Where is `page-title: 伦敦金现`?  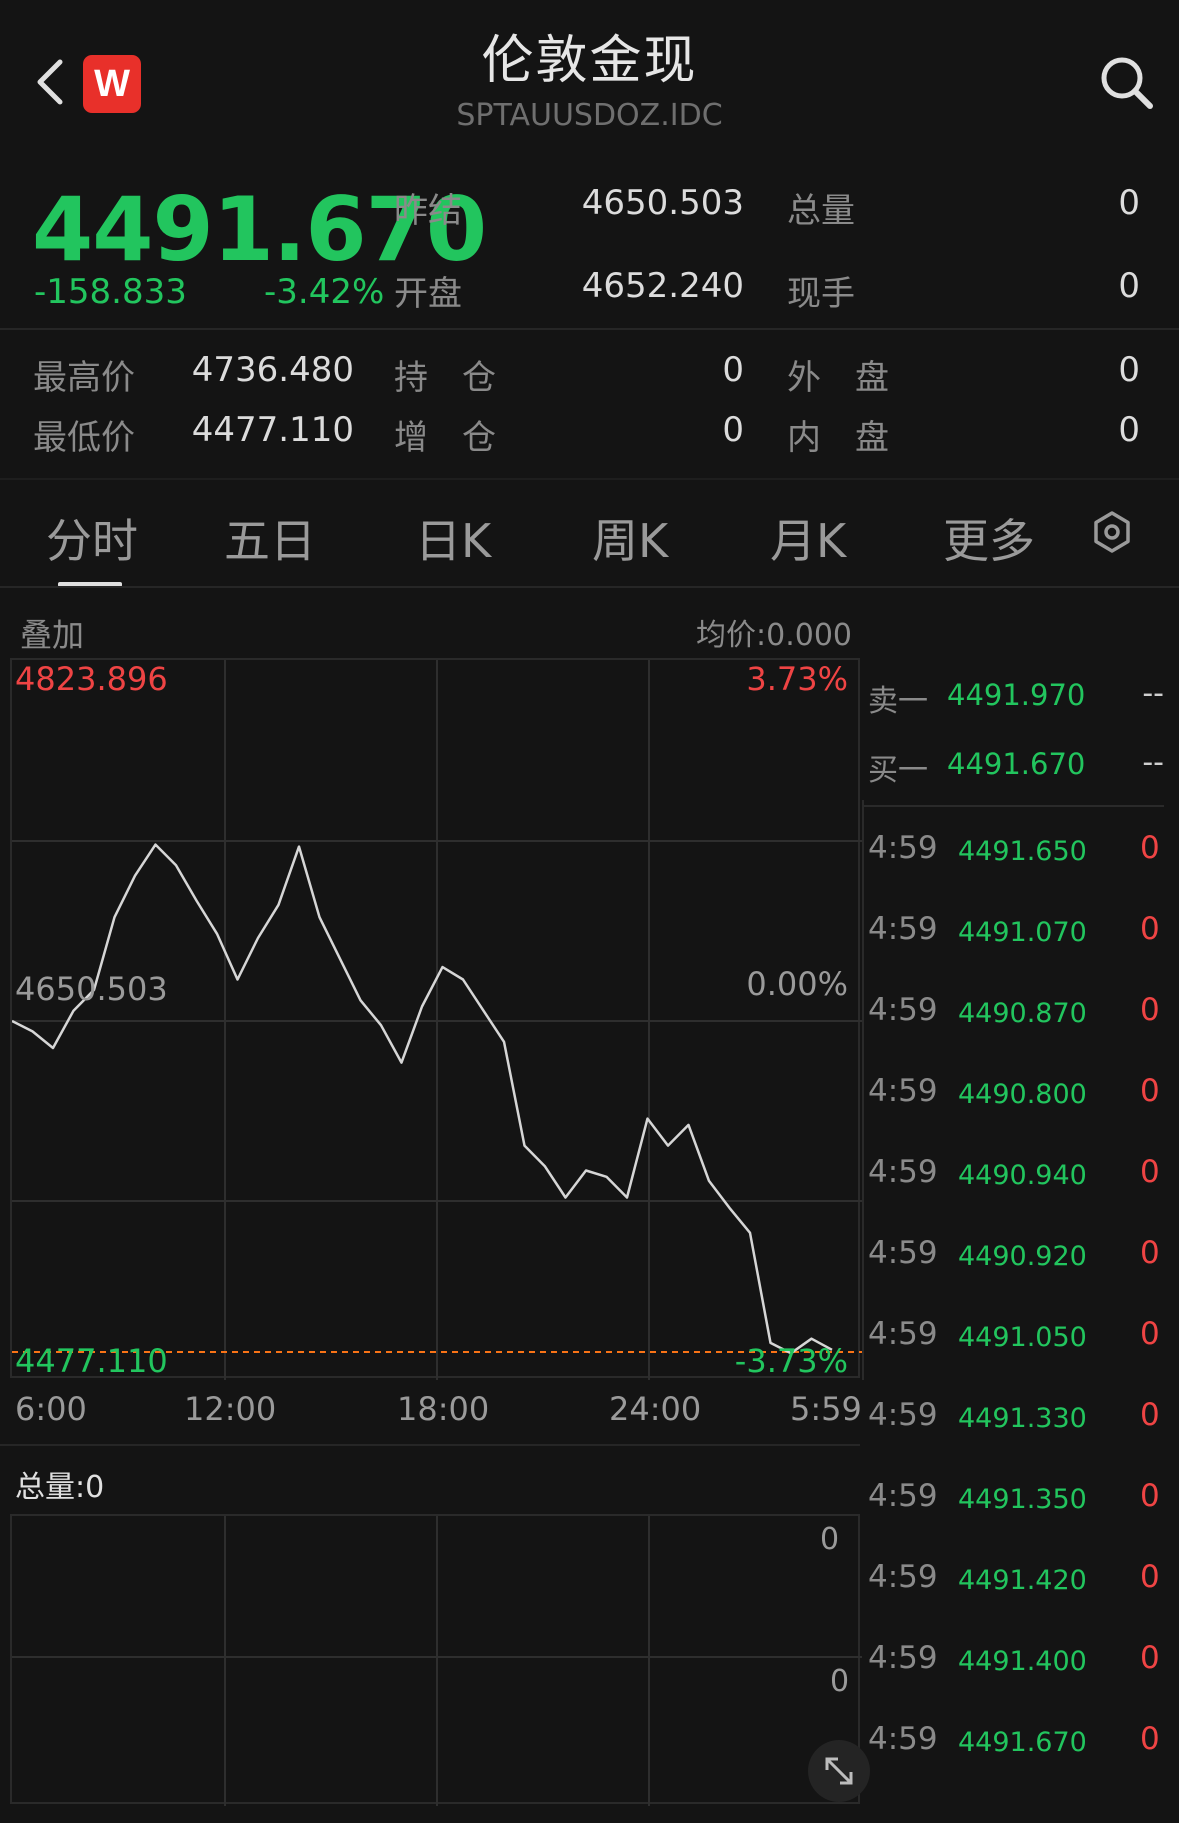 page-title: 伦敦金现 is located at coordinates (589, 61).